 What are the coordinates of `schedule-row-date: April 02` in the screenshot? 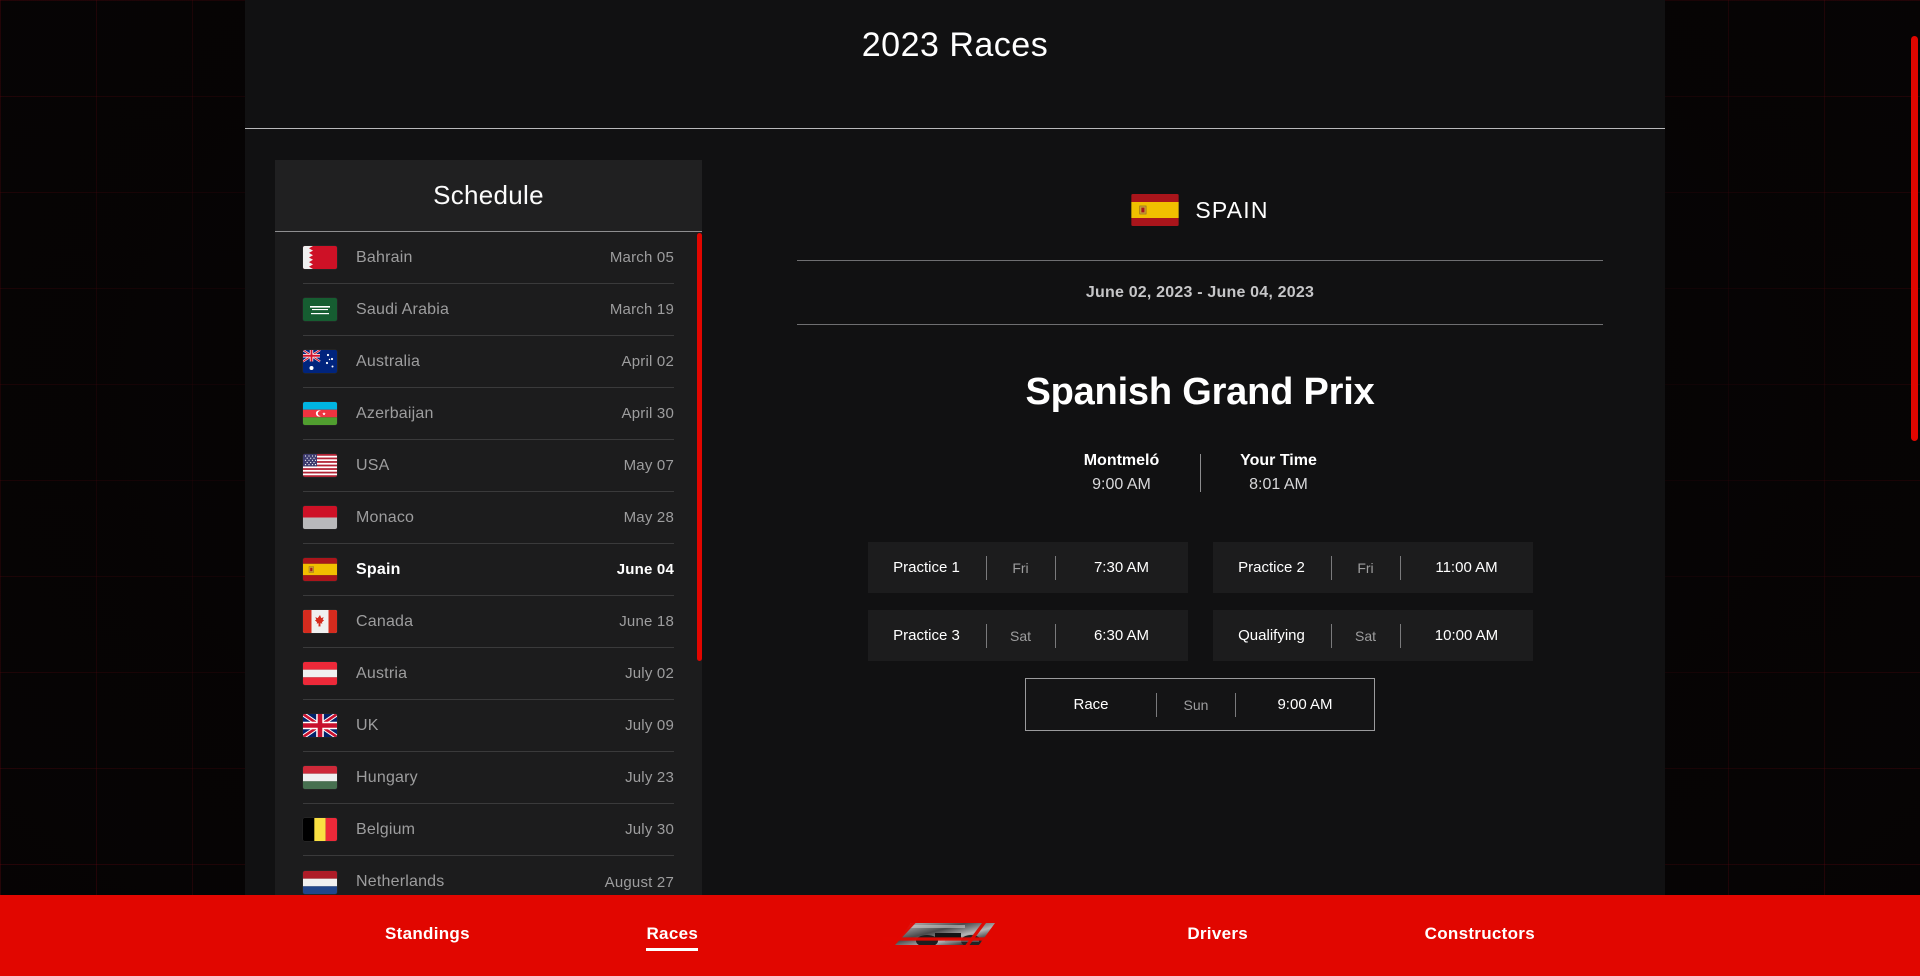 It's located at (647, 361).